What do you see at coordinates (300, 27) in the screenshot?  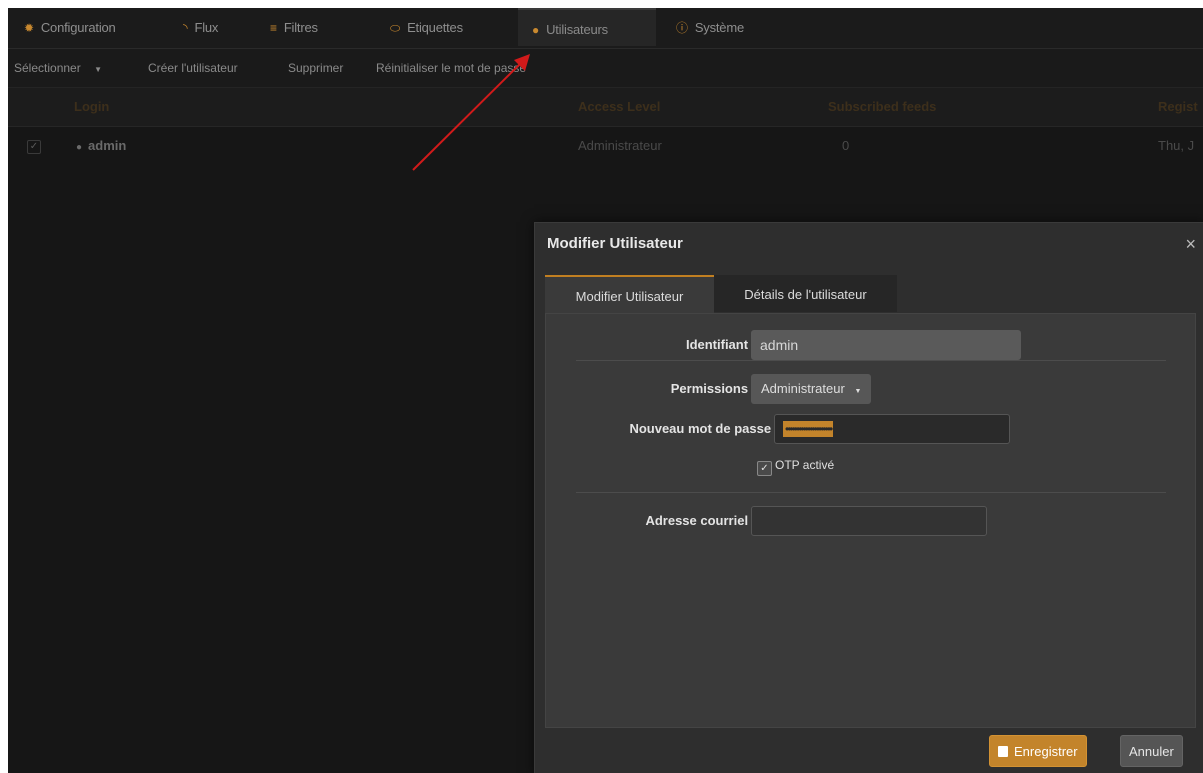 I see `tab-label: Filtres` at bounding box center [300, 27].